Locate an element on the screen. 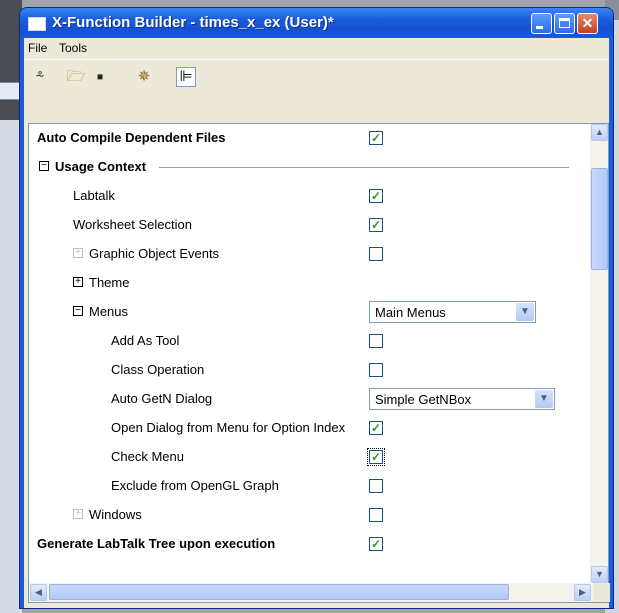  section-divider is located at coordinates (364, 167).